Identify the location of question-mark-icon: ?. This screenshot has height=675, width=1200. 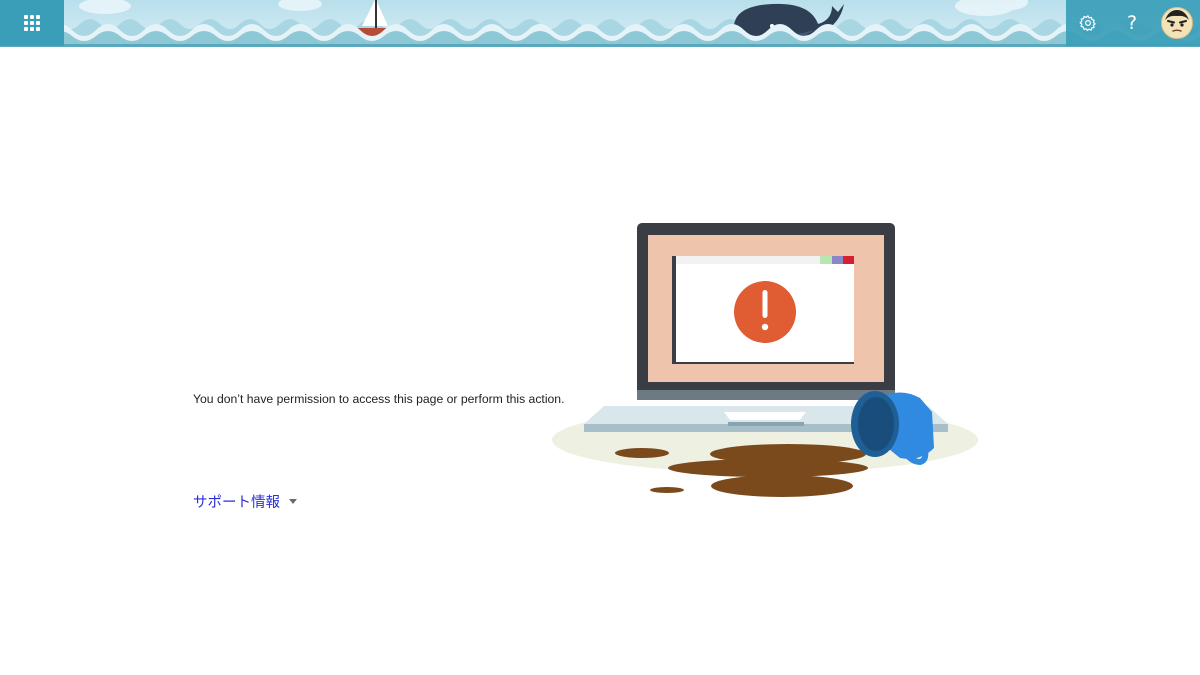
(1132, 22).